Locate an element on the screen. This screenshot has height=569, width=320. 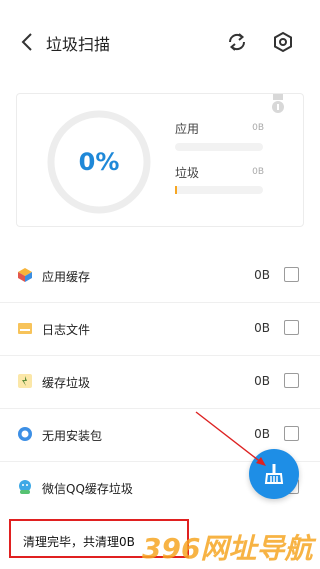
rank-badge-icon is located at coordinates (278, 105).